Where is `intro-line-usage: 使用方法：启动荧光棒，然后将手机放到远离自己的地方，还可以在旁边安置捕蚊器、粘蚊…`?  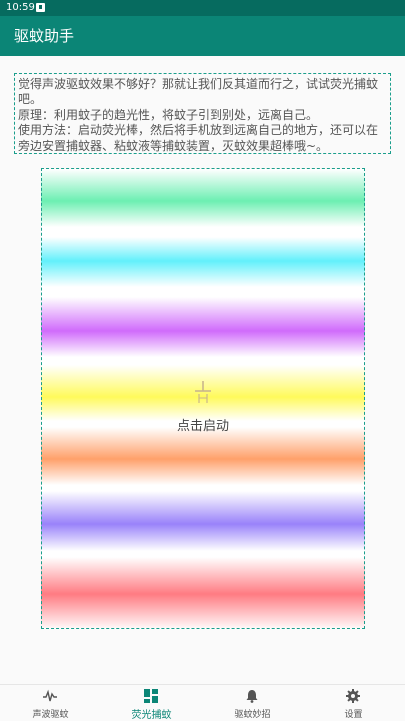
intro-line-usage: 使用方法：启动荧光棒，然后将手机放到远离自己的地方，还可以在旁边安置捕蚊器、粘蚊… is located at coordinates (198, 138).